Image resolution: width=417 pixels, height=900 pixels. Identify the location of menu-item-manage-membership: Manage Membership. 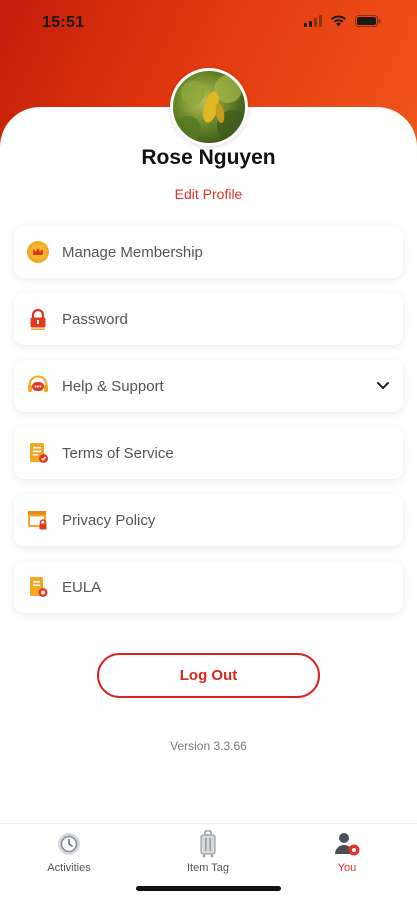
(208, 252).